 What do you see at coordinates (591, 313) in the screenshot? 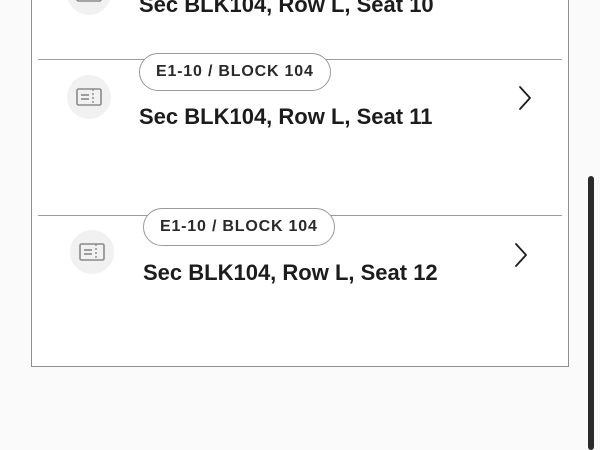
I see `vertical-scrollbar` at bounding box center [591, 313].